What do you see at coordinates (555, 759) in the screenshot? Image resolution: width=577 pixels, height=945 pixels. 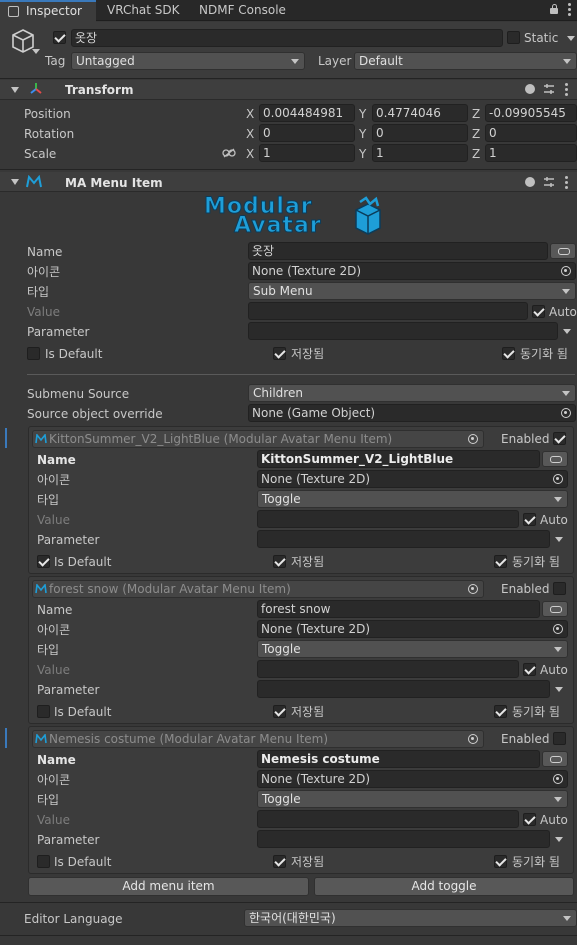 I see `child-3-name-link-button` at bounding box center [555, 759].